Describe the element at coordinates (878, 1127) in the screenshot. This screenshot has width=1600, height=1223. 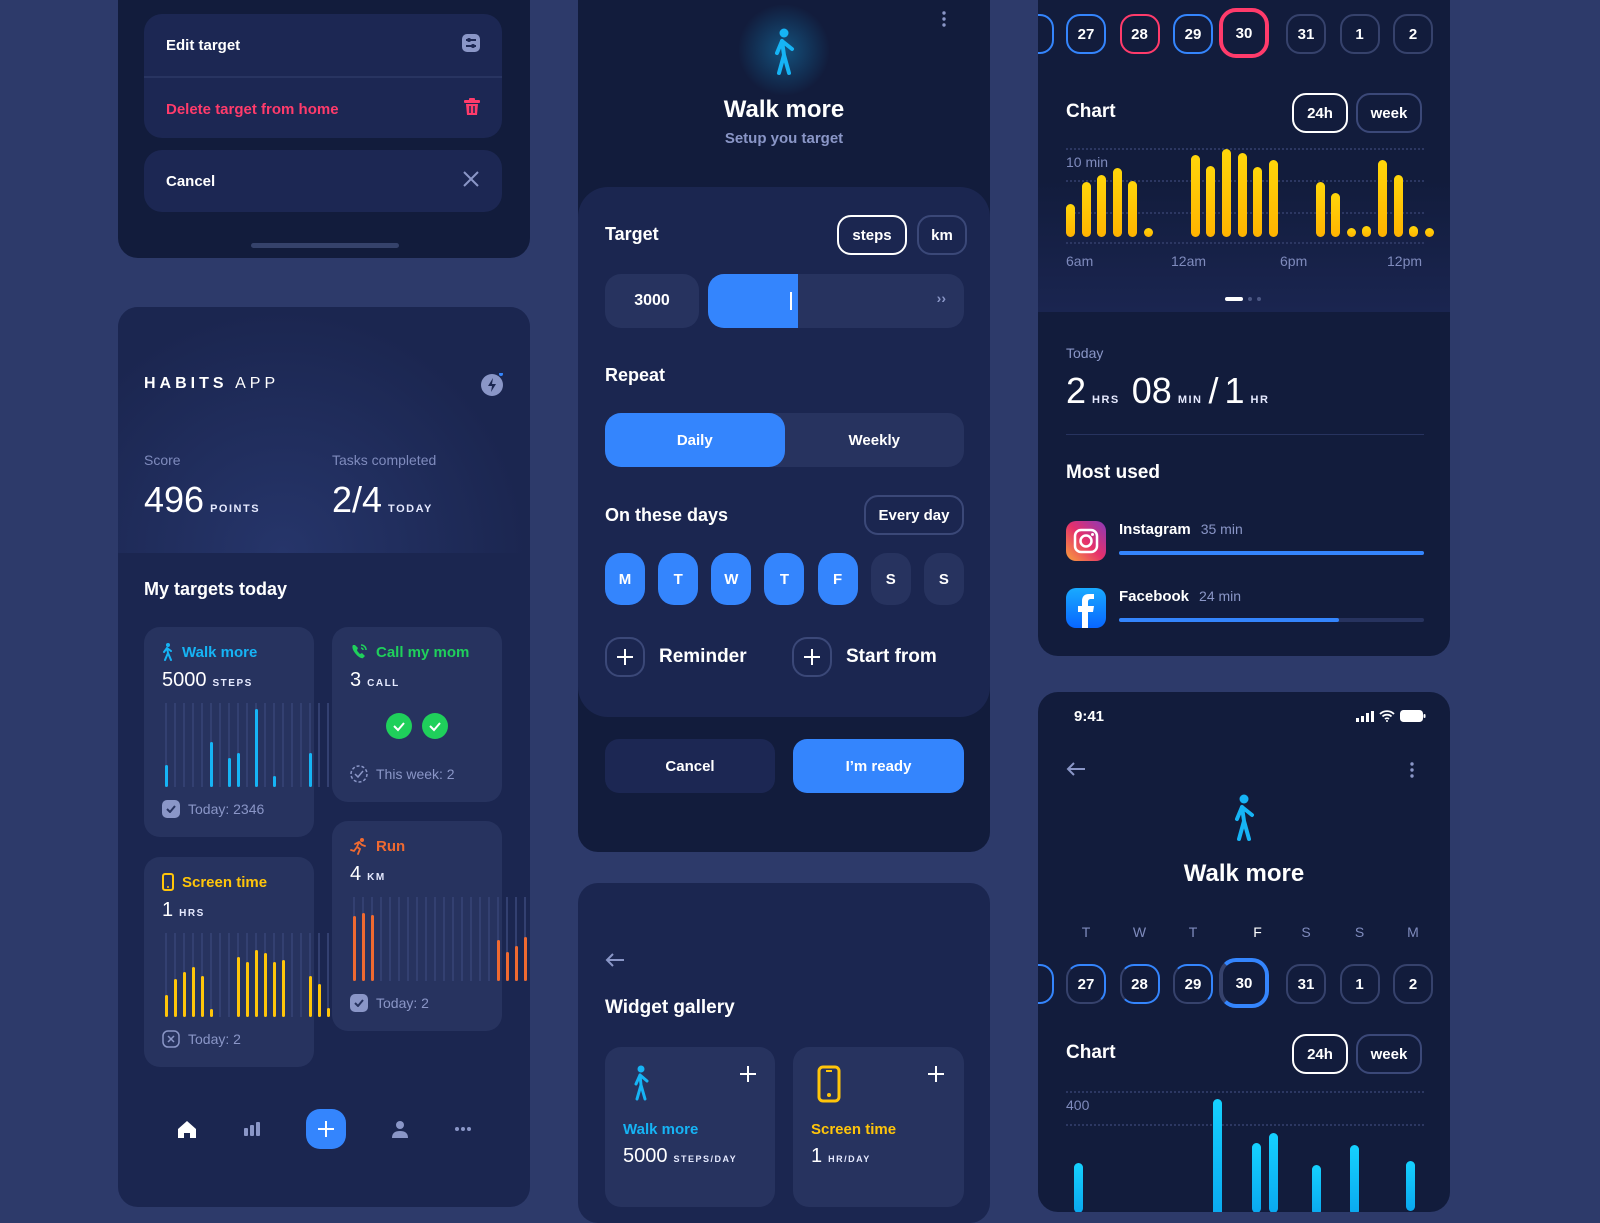
I see `widget-screen: Screen time 1 HR/DAY` at that location.